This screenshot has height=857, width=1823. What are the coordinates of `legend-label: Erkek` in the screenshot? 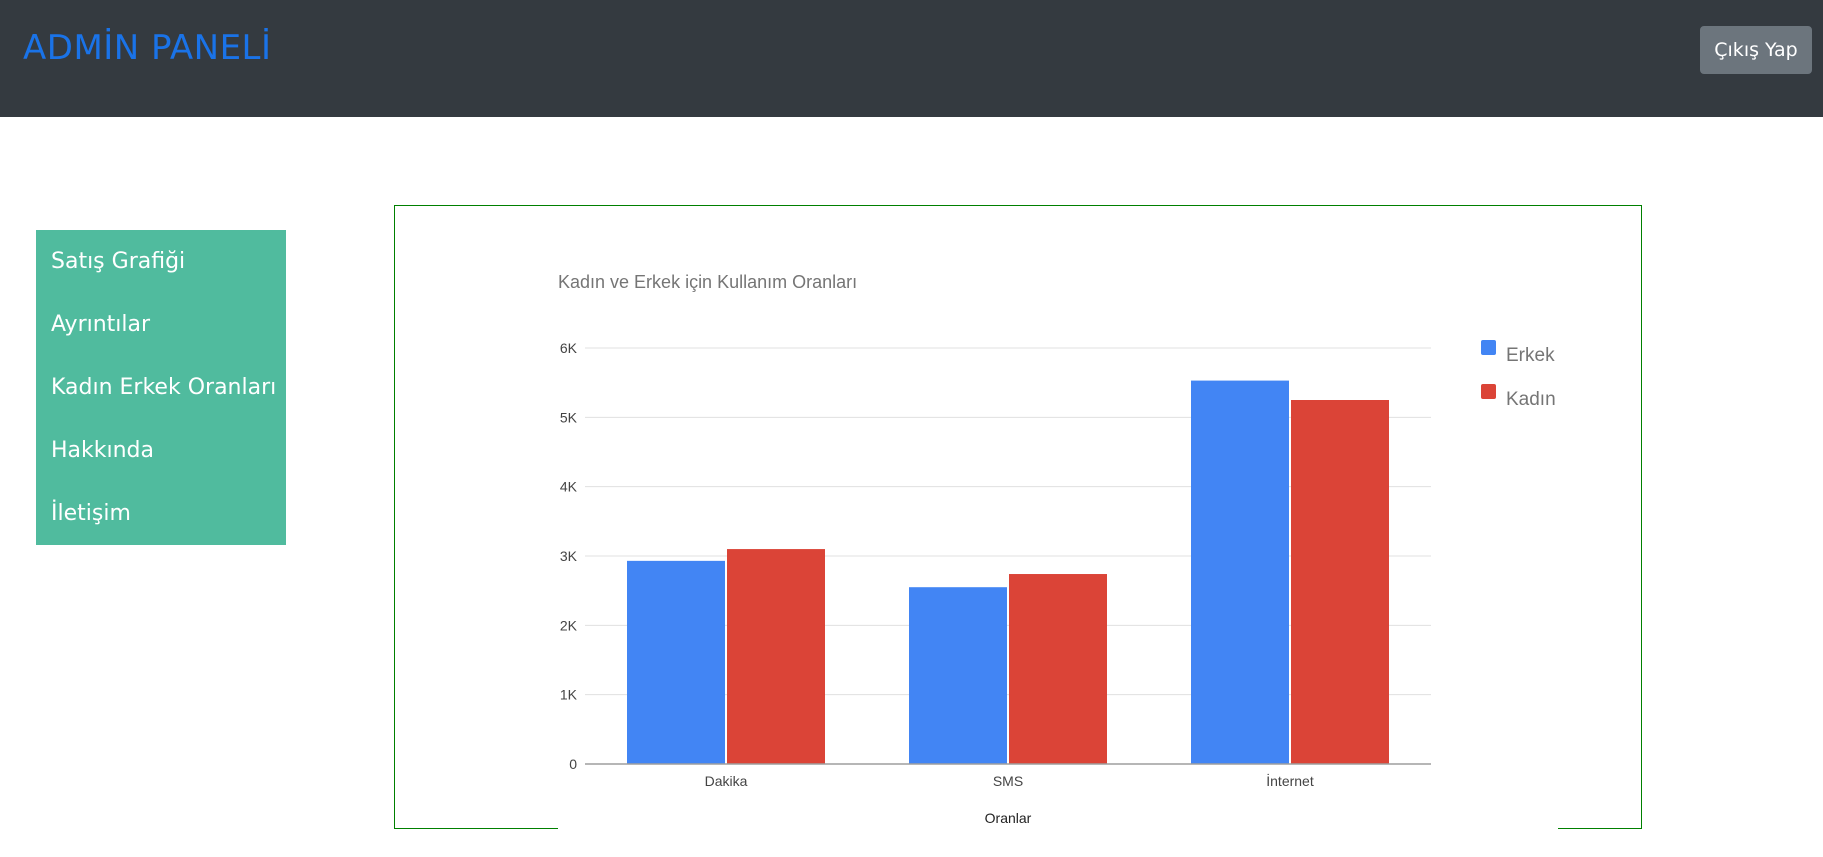 It's located at (1530, 355).